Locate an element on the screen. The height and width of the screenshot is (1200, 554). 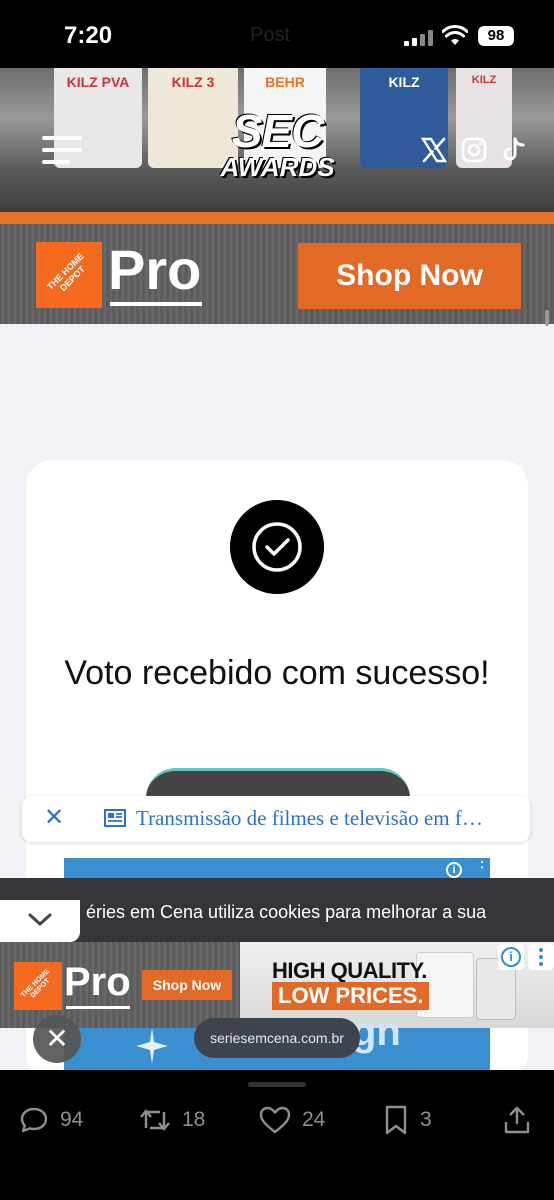
more-dots-icon: ⋮ is located at coordinates (482, 867).